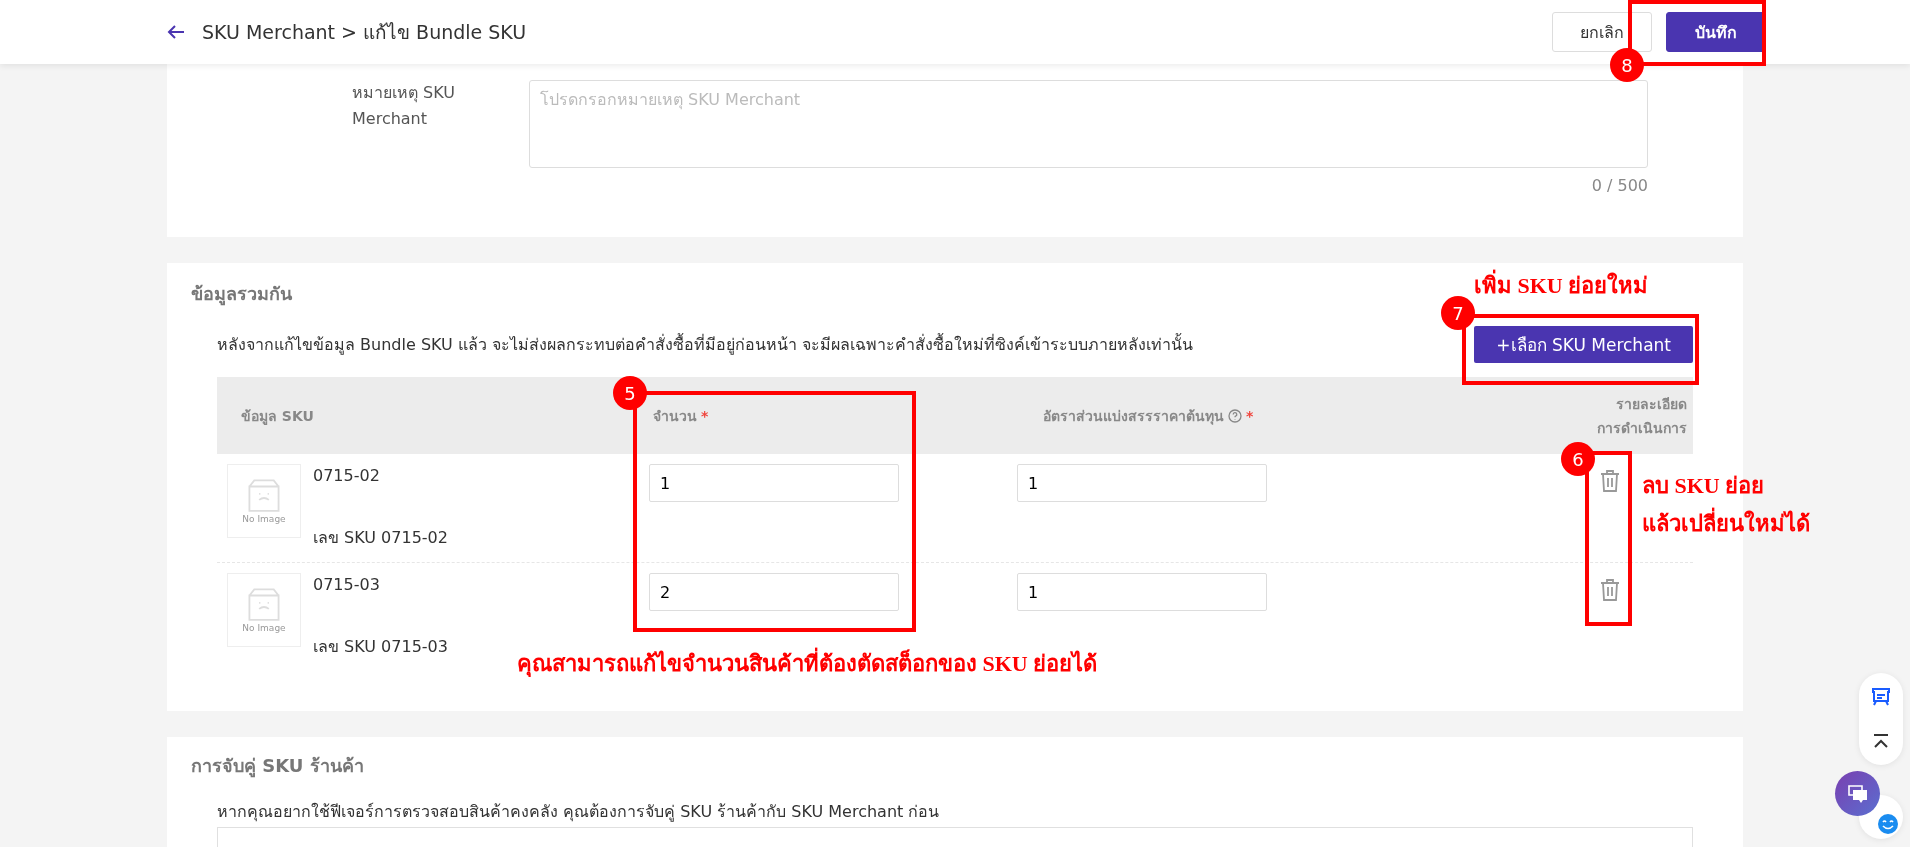  I want to click on section-title: ข้อมูลรวมกัน, so click(241, 295).